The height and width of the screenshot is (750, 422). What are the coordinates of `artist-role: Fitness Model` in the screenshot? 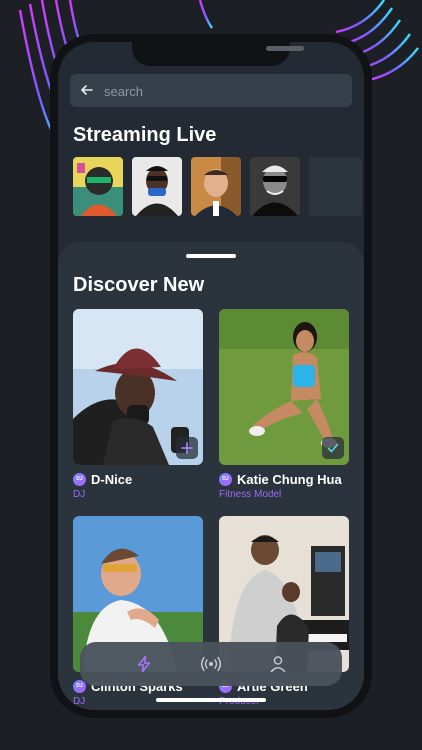 It's located at (250, 494).